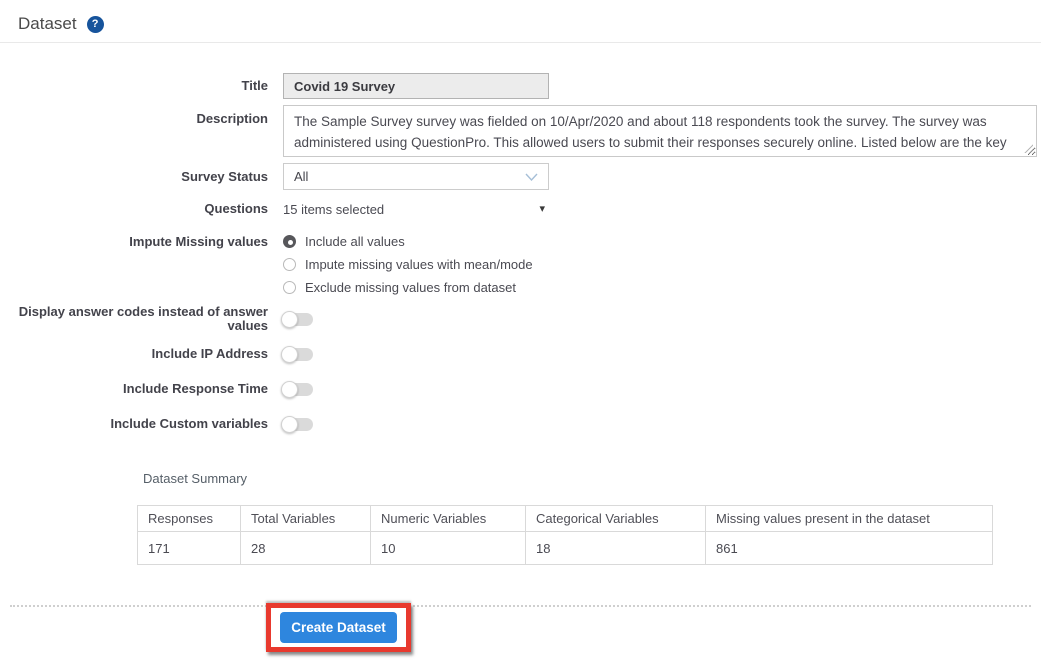  Describe the element at coordinates (195, 388) in the screenshot. I see `include-response-time-label: Include Response Time` at that location.